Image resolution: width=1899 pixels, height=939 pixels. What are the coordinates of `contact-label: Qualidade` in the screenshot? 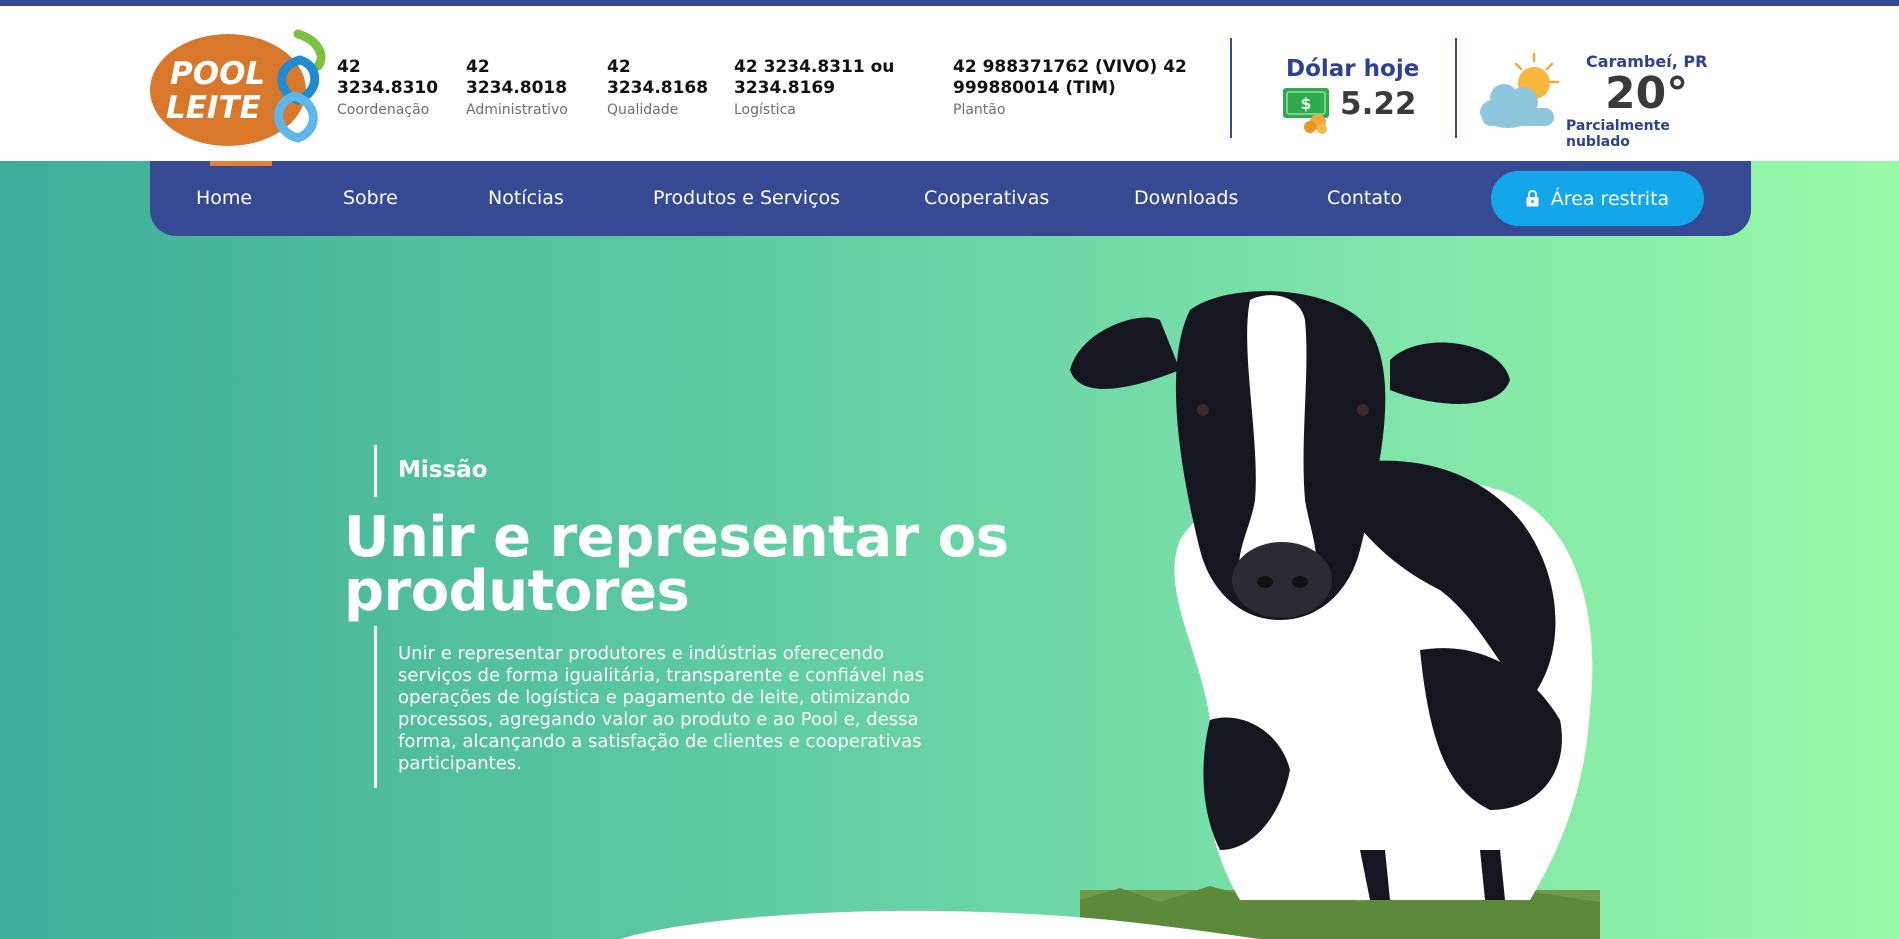 It's located at (643, 110).